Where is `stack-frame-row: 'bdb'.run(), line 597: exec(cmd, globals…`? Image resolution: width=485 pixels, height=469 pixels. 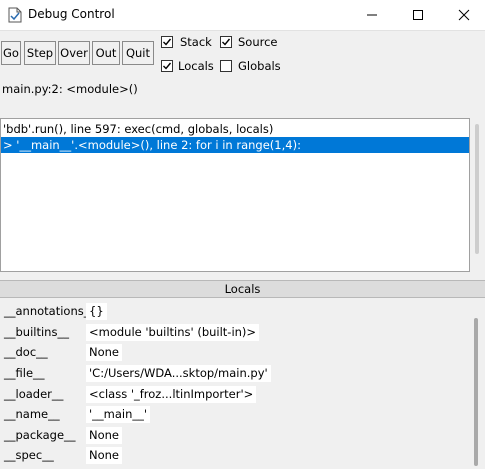 stack-frame-row: 'bdb'.run(), line 597: exec(cmd, globals… is located at coordinates (235, 129).